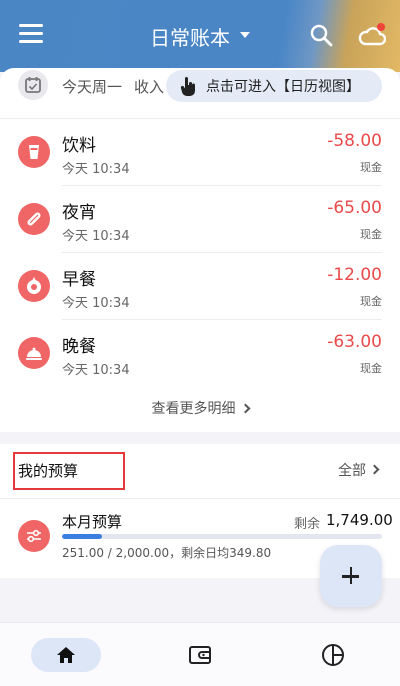  What do you see at coordinates (34, 286) in the screenshot?
I see `breakfast-icon` at bounding box center [34, 286].